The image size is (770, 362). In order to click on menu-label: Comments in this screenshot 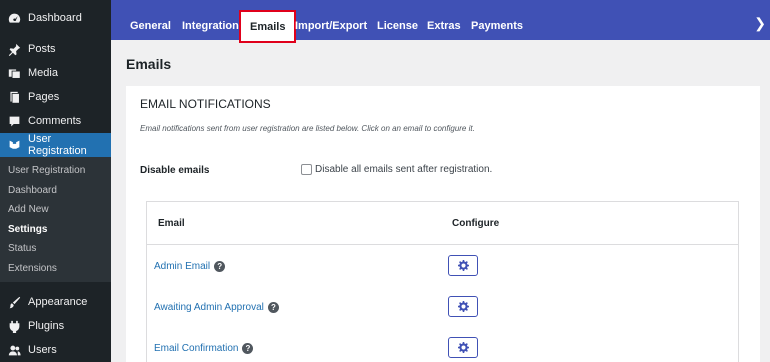, I will do `click(55, 121)`.